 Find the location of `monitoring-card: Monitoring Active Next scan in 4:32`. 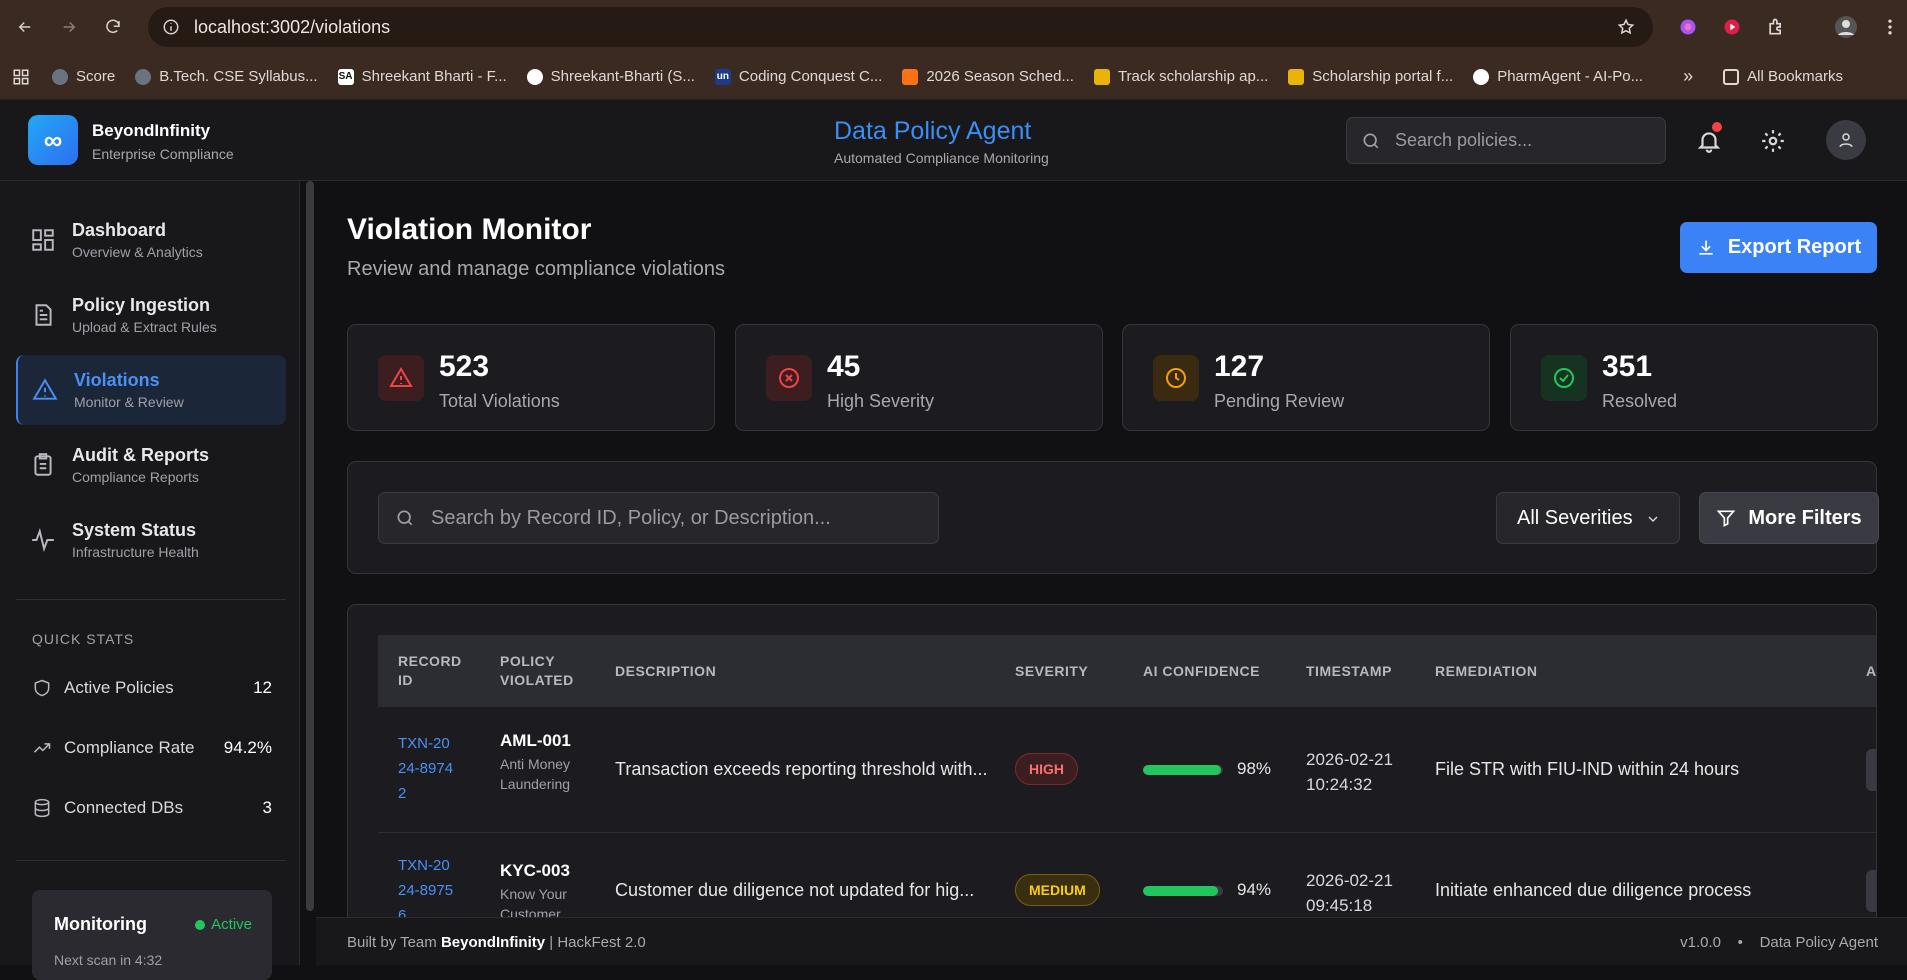

monitoring-card: Monitoring Active Next scan in 4:32 is located at coordinates (152, 935).